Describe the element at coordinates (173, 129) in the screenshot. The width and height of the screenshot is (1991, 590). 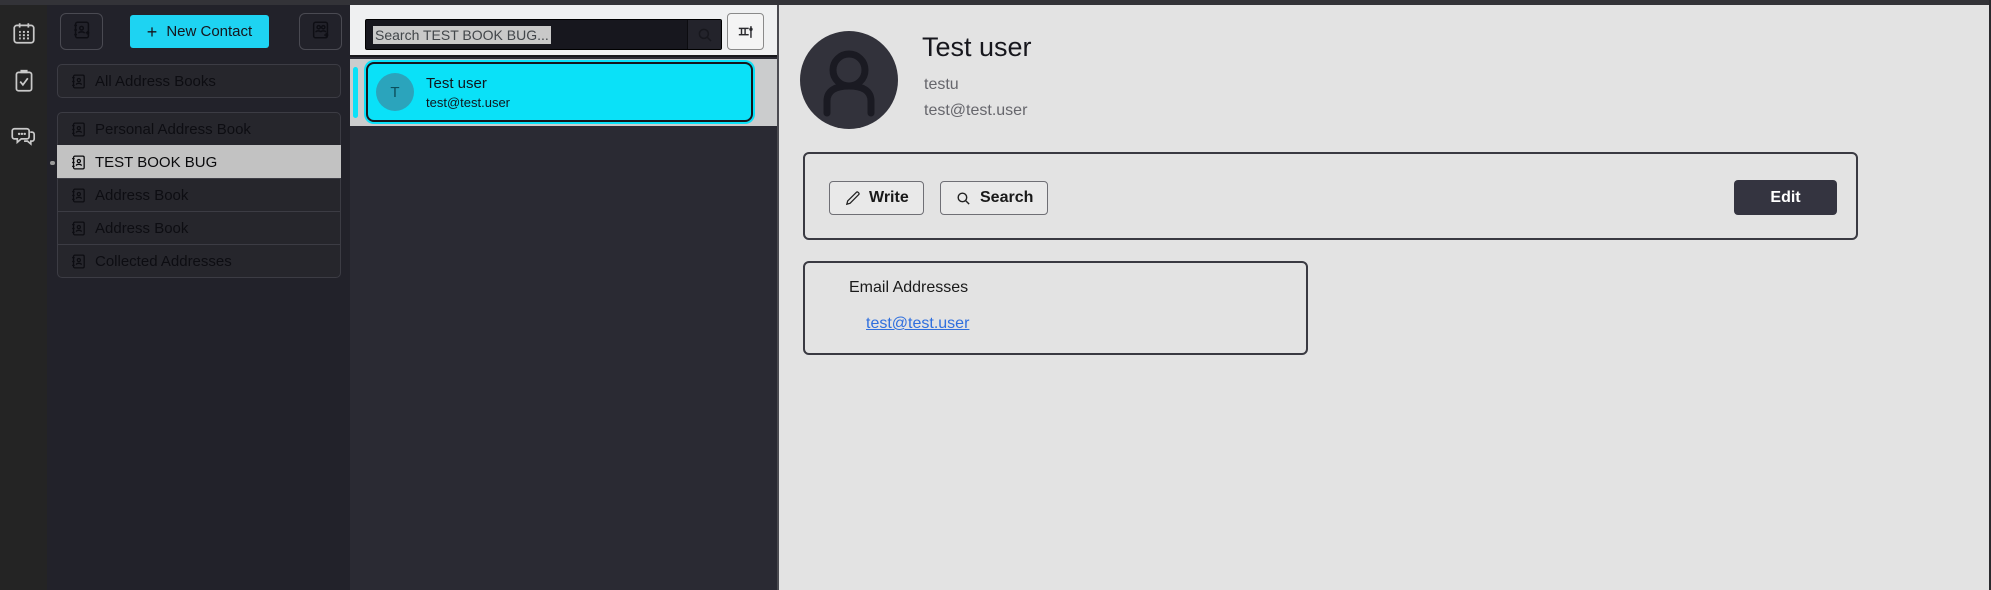
I see `sidebar-item-label: Personal Address Book` at that location.